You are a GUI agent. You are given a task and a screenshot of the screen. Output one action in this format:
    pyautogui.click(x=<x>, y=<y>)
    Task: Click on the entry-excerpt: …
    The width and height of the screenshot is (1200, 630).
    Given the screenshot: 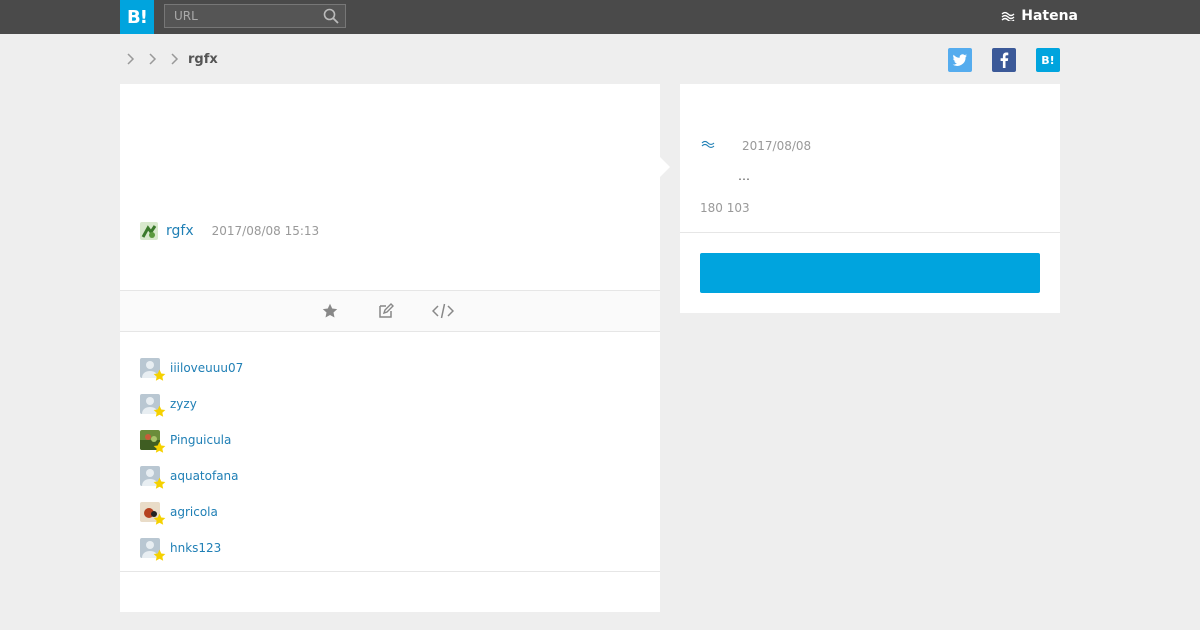 What is the action you would take?
    pyautogui.click(x=744, y=176)
    